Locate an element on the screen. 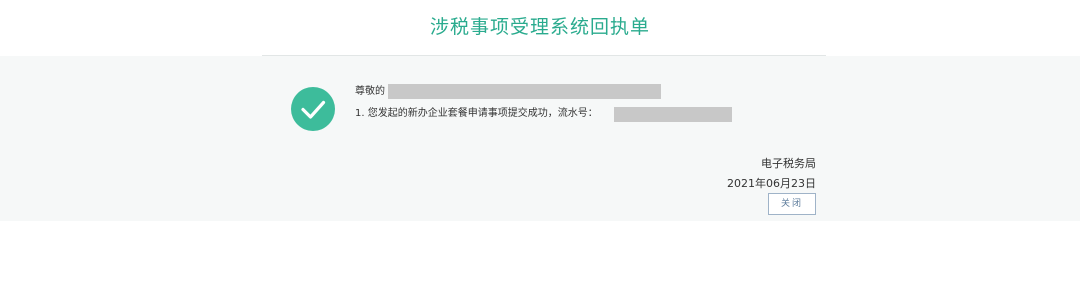  issuer-name: 电子税务局 is located at coordinates (788, 163).